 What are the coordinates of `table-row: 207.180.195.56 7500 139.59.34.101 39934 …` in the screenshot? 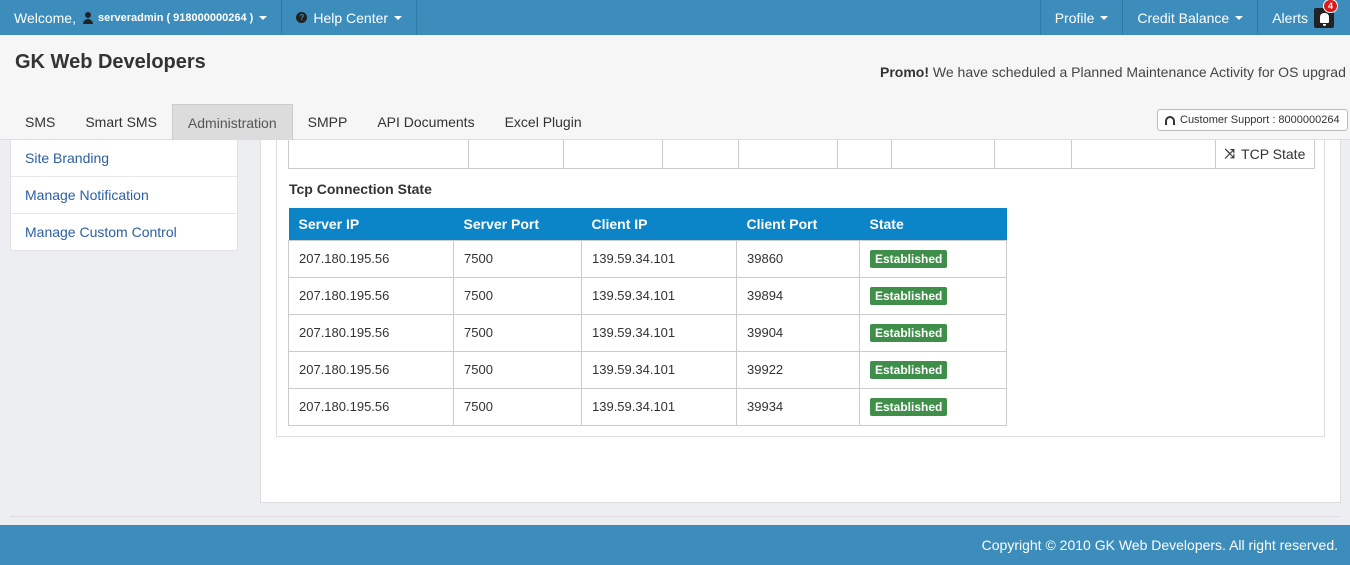 It's located at (647, 406).